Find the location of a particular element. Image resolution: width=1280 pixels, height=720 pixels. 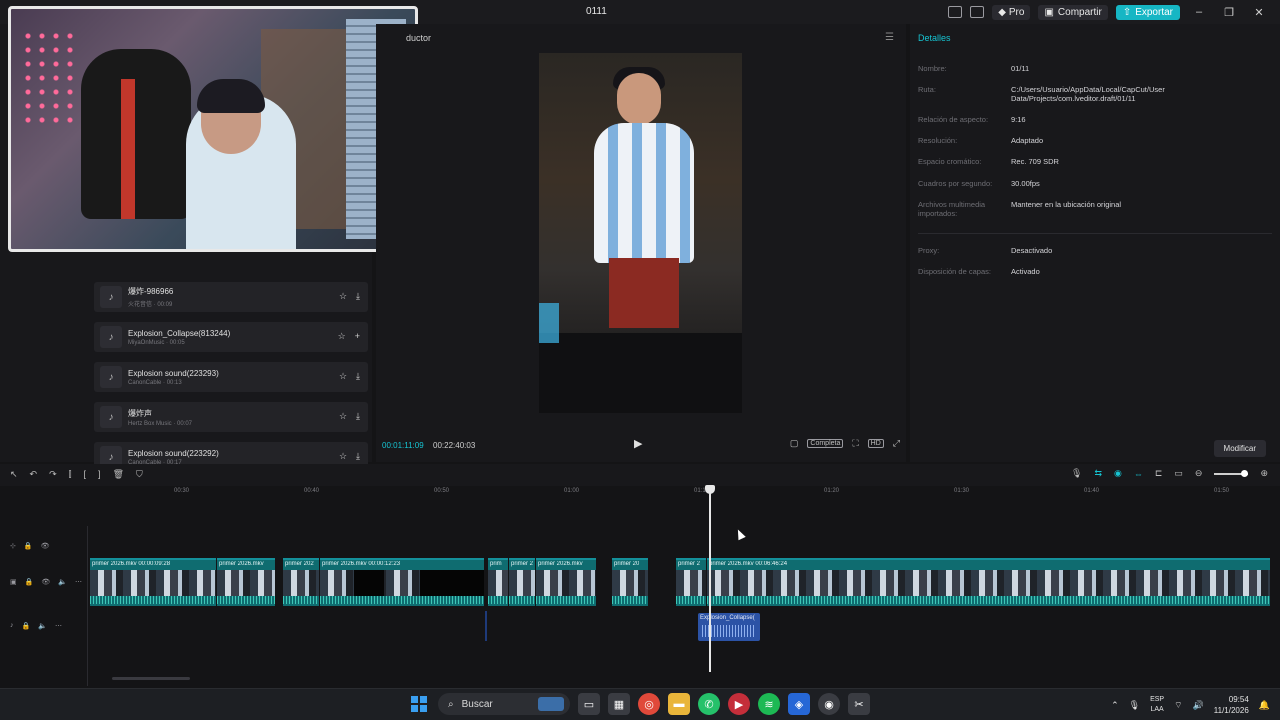

video-clip: primer 20 is located at coordinates (630, 582).